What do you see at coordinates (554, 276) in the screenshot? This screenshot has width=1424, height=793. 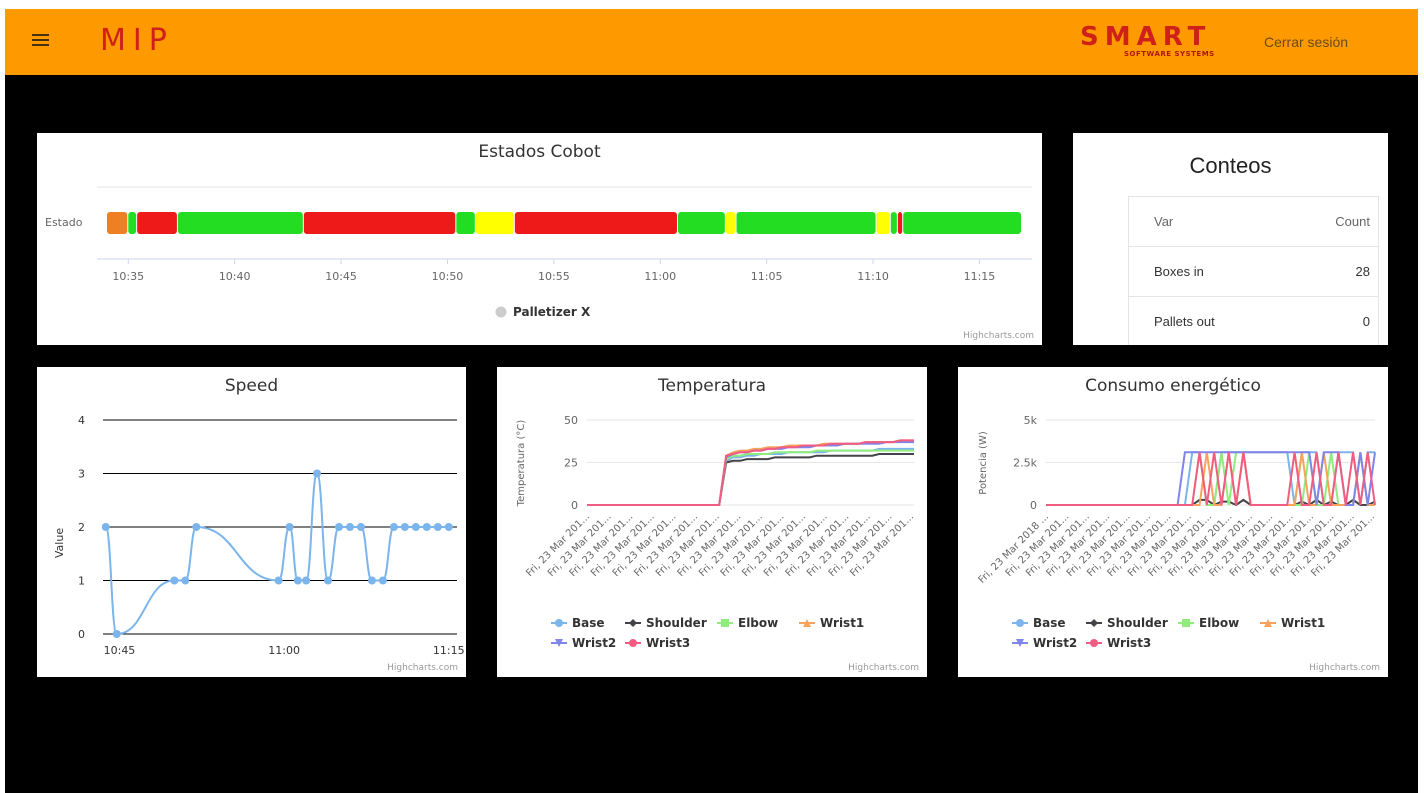 I see `x-tick-label: 10:55` at bounding box center [554, 276].